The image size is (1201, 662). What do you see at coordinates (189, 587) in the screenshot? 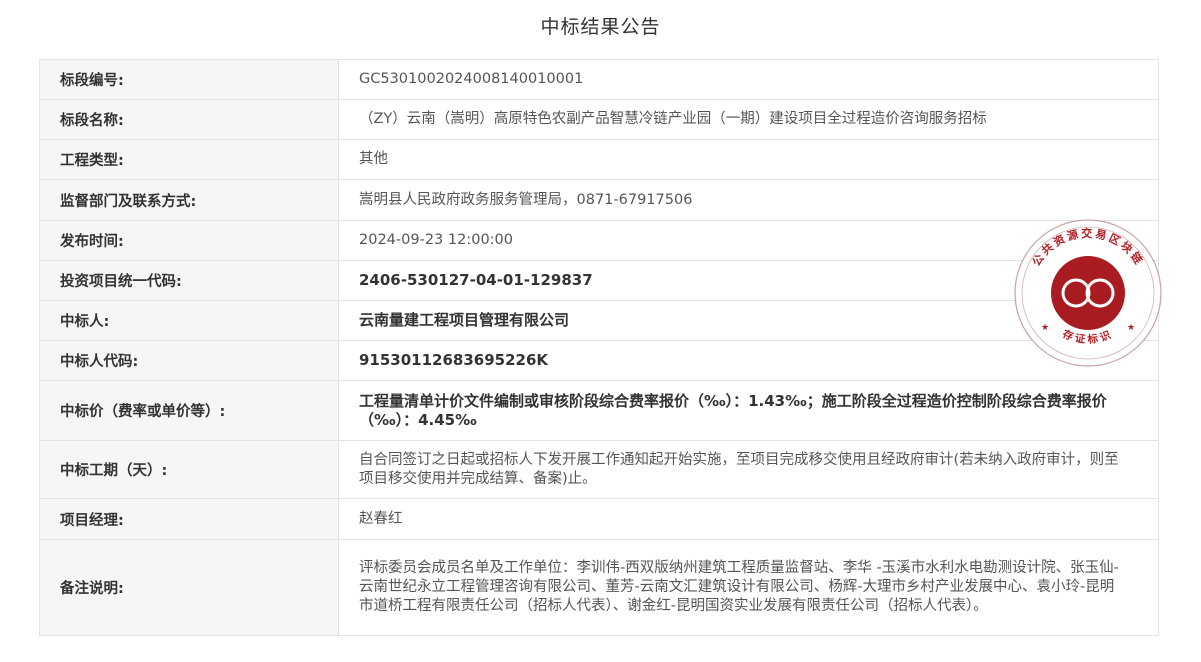
I see `row-label: 备注说明:` at bounding box center [189, 587].